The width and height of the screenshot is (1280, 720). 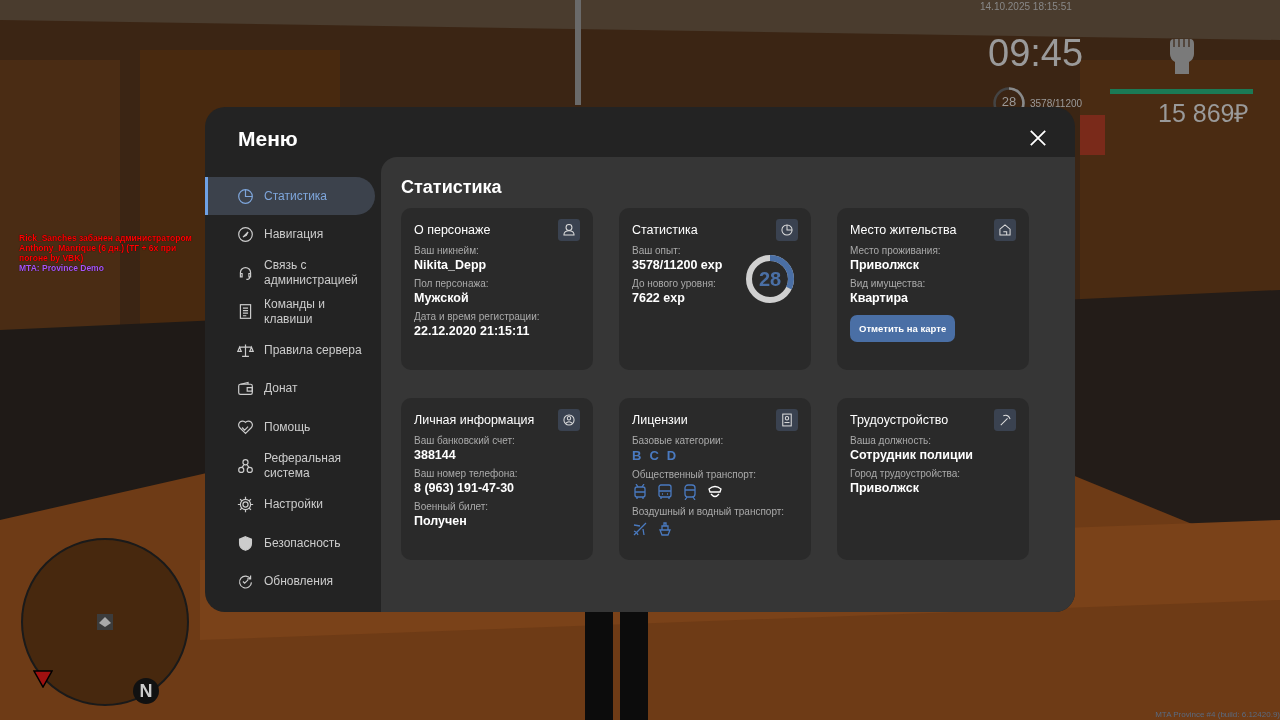 What do you see at coordinates (477, 316) in the screenshot?
I see `field-label: Дата и время регистрации:` at bounding box center [477, 316].